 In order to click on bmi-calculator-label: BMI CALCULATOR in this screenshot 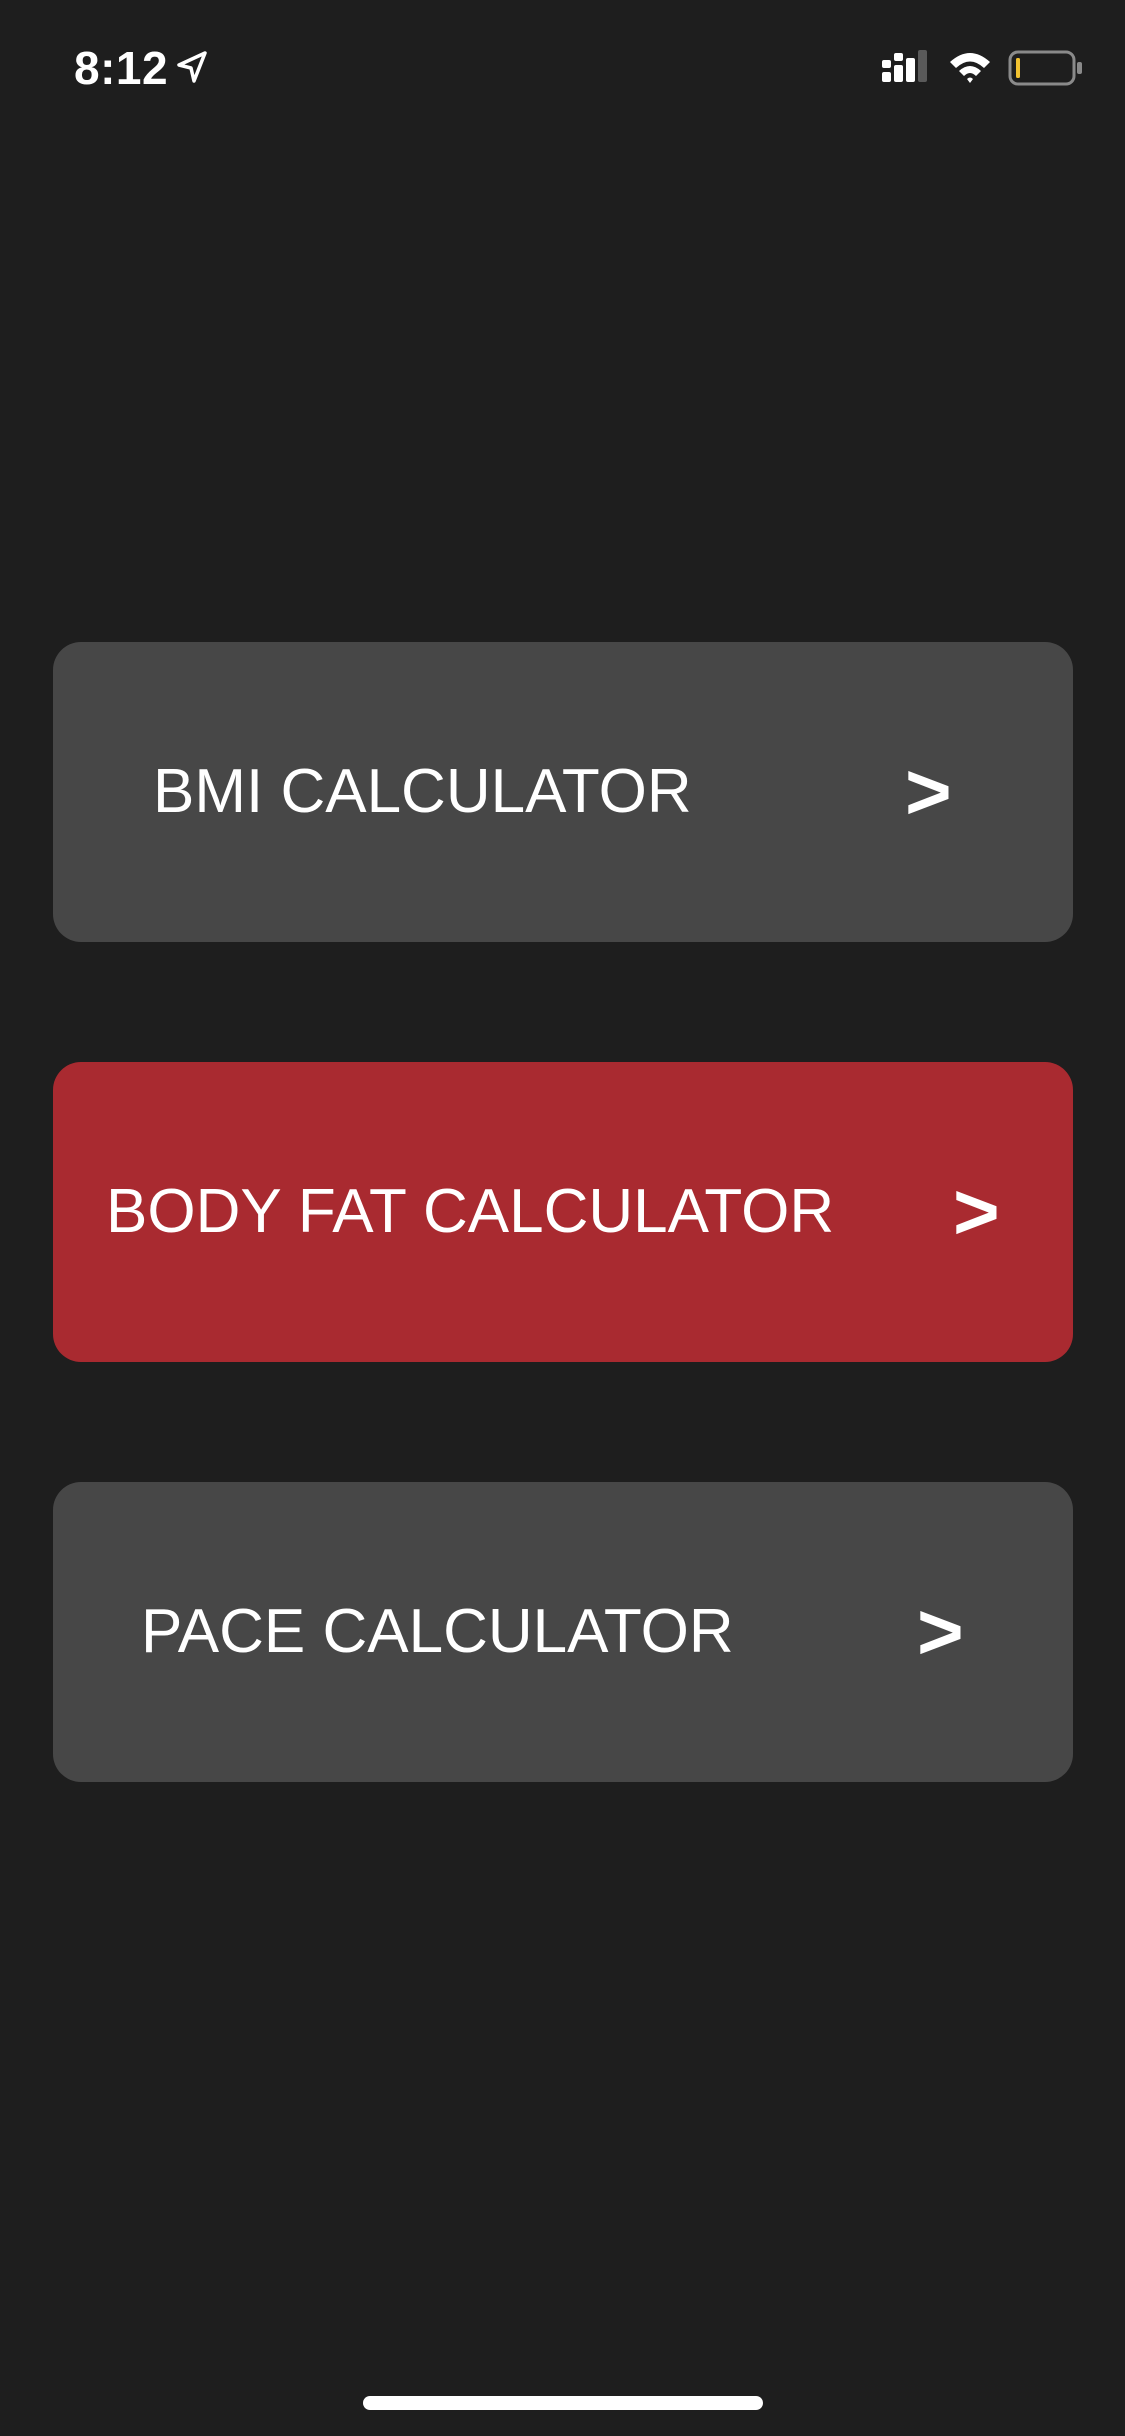, I will do `click(422, 791)`.